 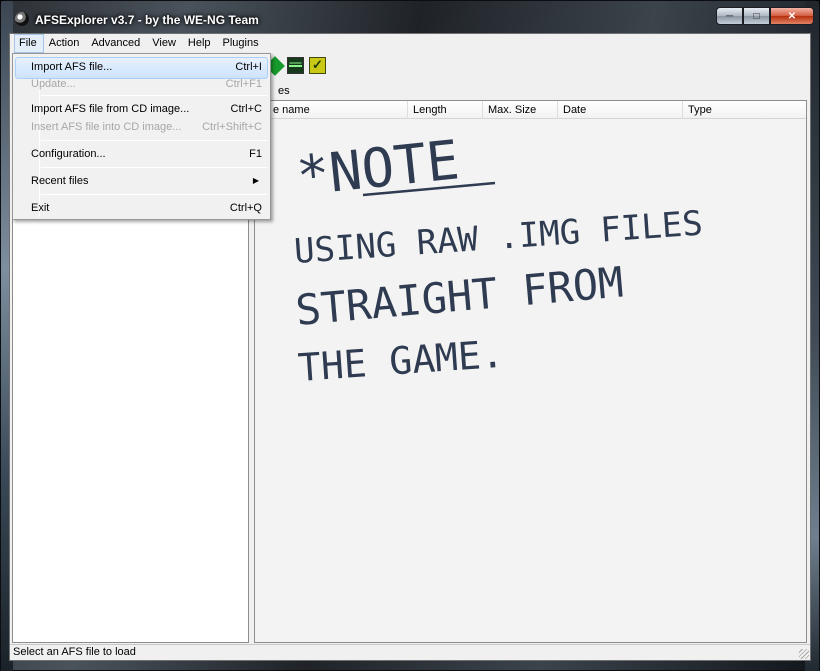 I want to click on menu-item-recent-files: Recent files ▶, so click(x=141, y=182).